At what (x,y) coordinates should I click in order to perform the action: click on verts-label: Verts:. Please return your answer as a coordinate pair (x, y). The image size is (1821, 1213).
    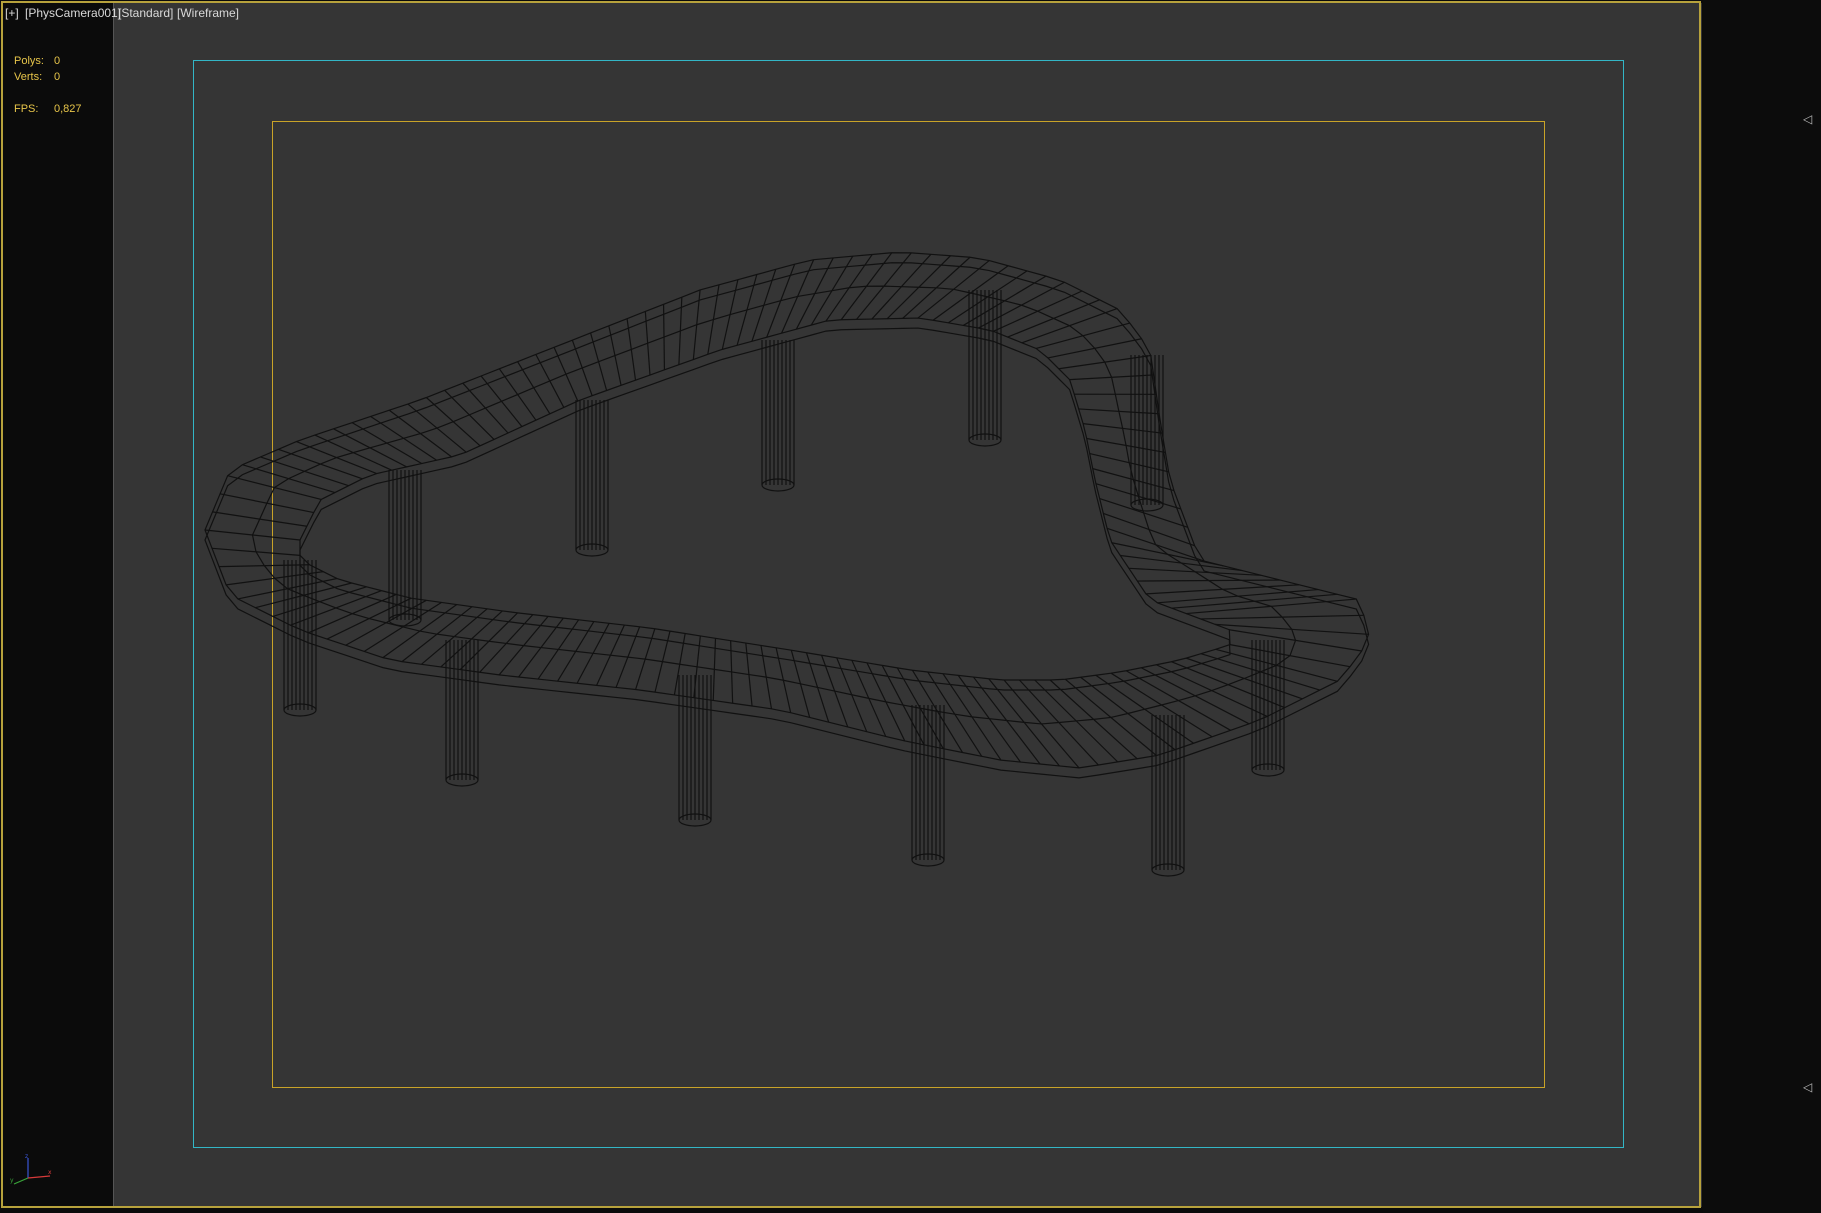
    Looking at the image, I should click on (28, 77).